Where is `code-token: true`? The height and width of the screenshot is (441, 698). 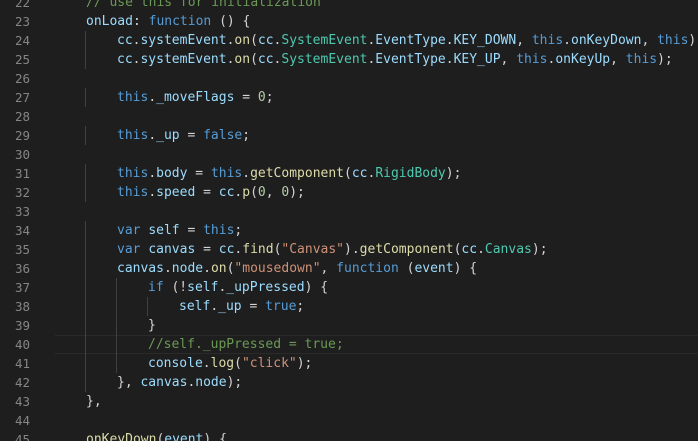
code-token: true is located at coordinates (281, 306).